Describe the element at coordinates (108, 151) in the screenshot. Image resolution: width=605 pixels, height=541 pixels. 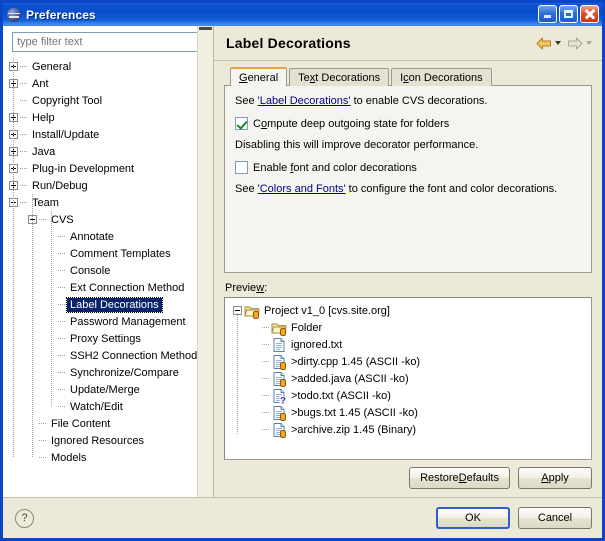
I see `sidebar-item-java: Java` at that location.